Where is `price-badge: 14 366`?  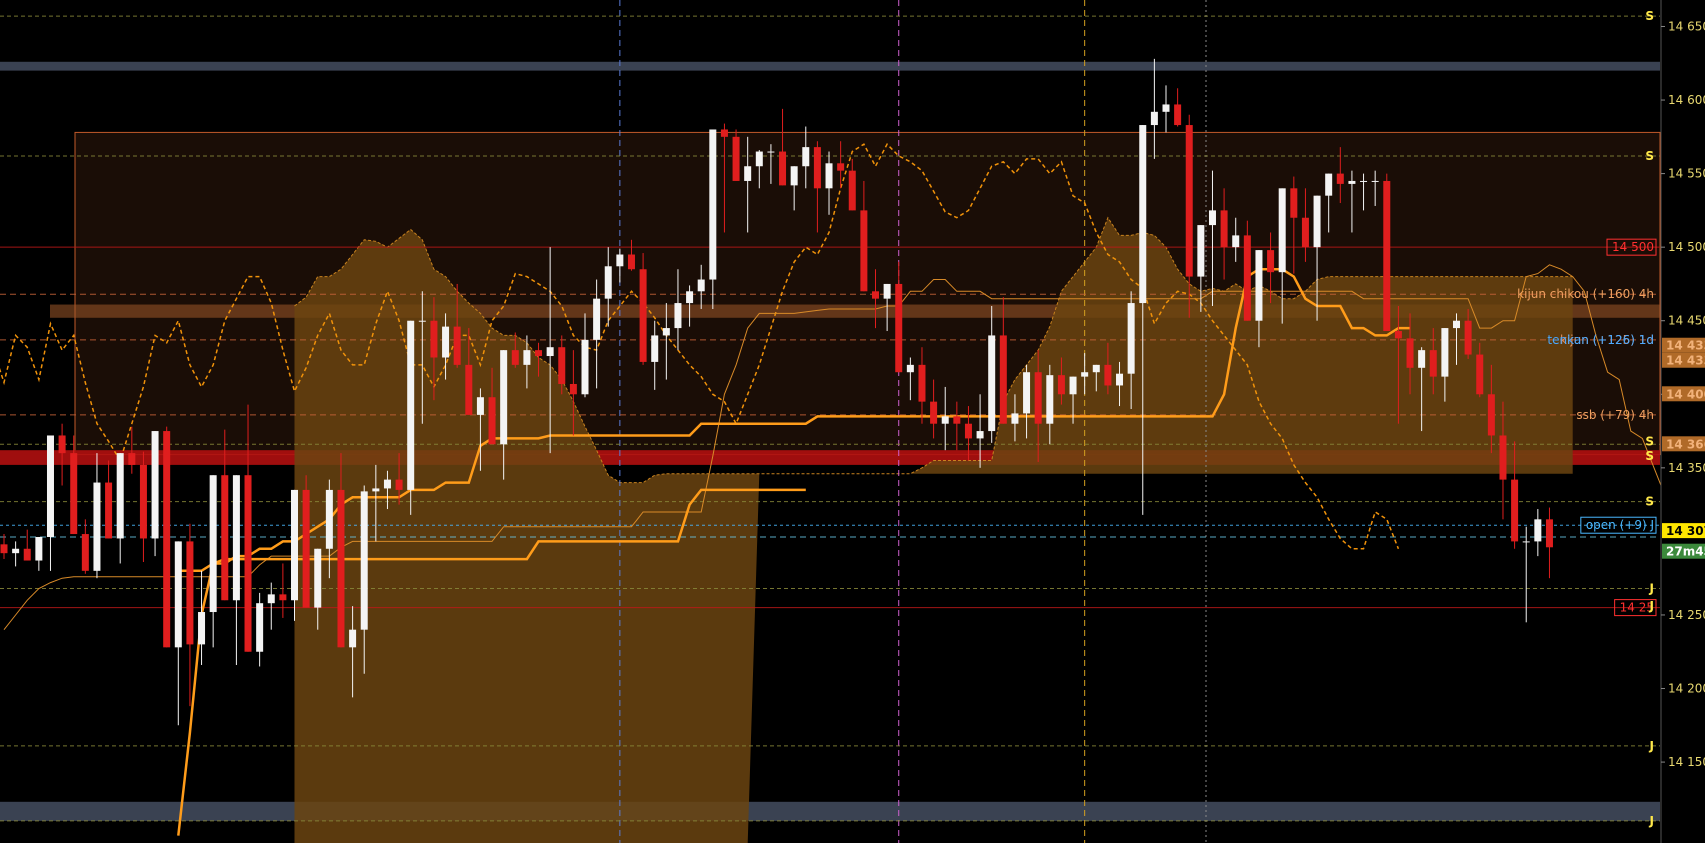
price-badge: 14 366 is located at coordinates (1683, 444).